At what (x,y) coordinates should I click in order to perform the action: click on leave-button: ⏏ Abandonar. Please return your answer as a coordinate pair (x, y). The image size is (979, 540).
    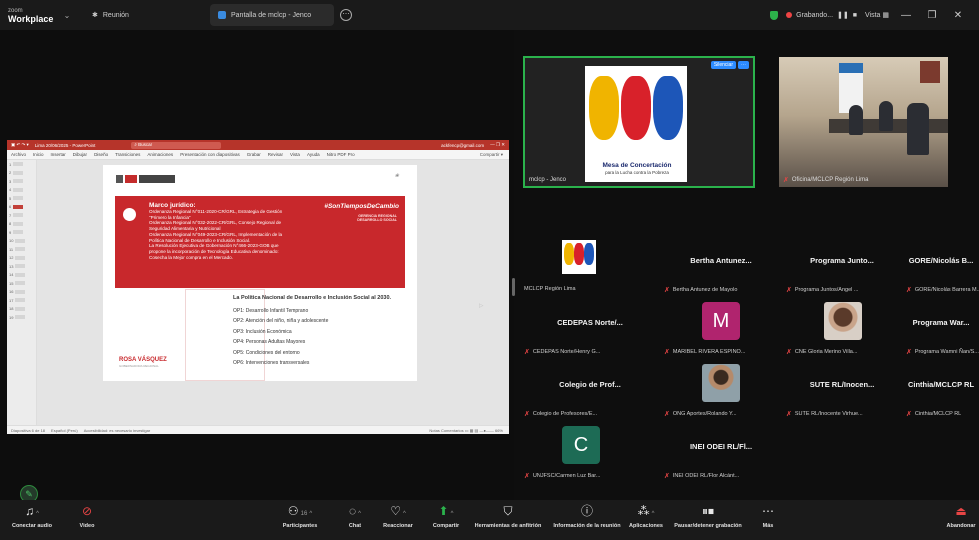
    Looking at the image, I should click on (961, 516).